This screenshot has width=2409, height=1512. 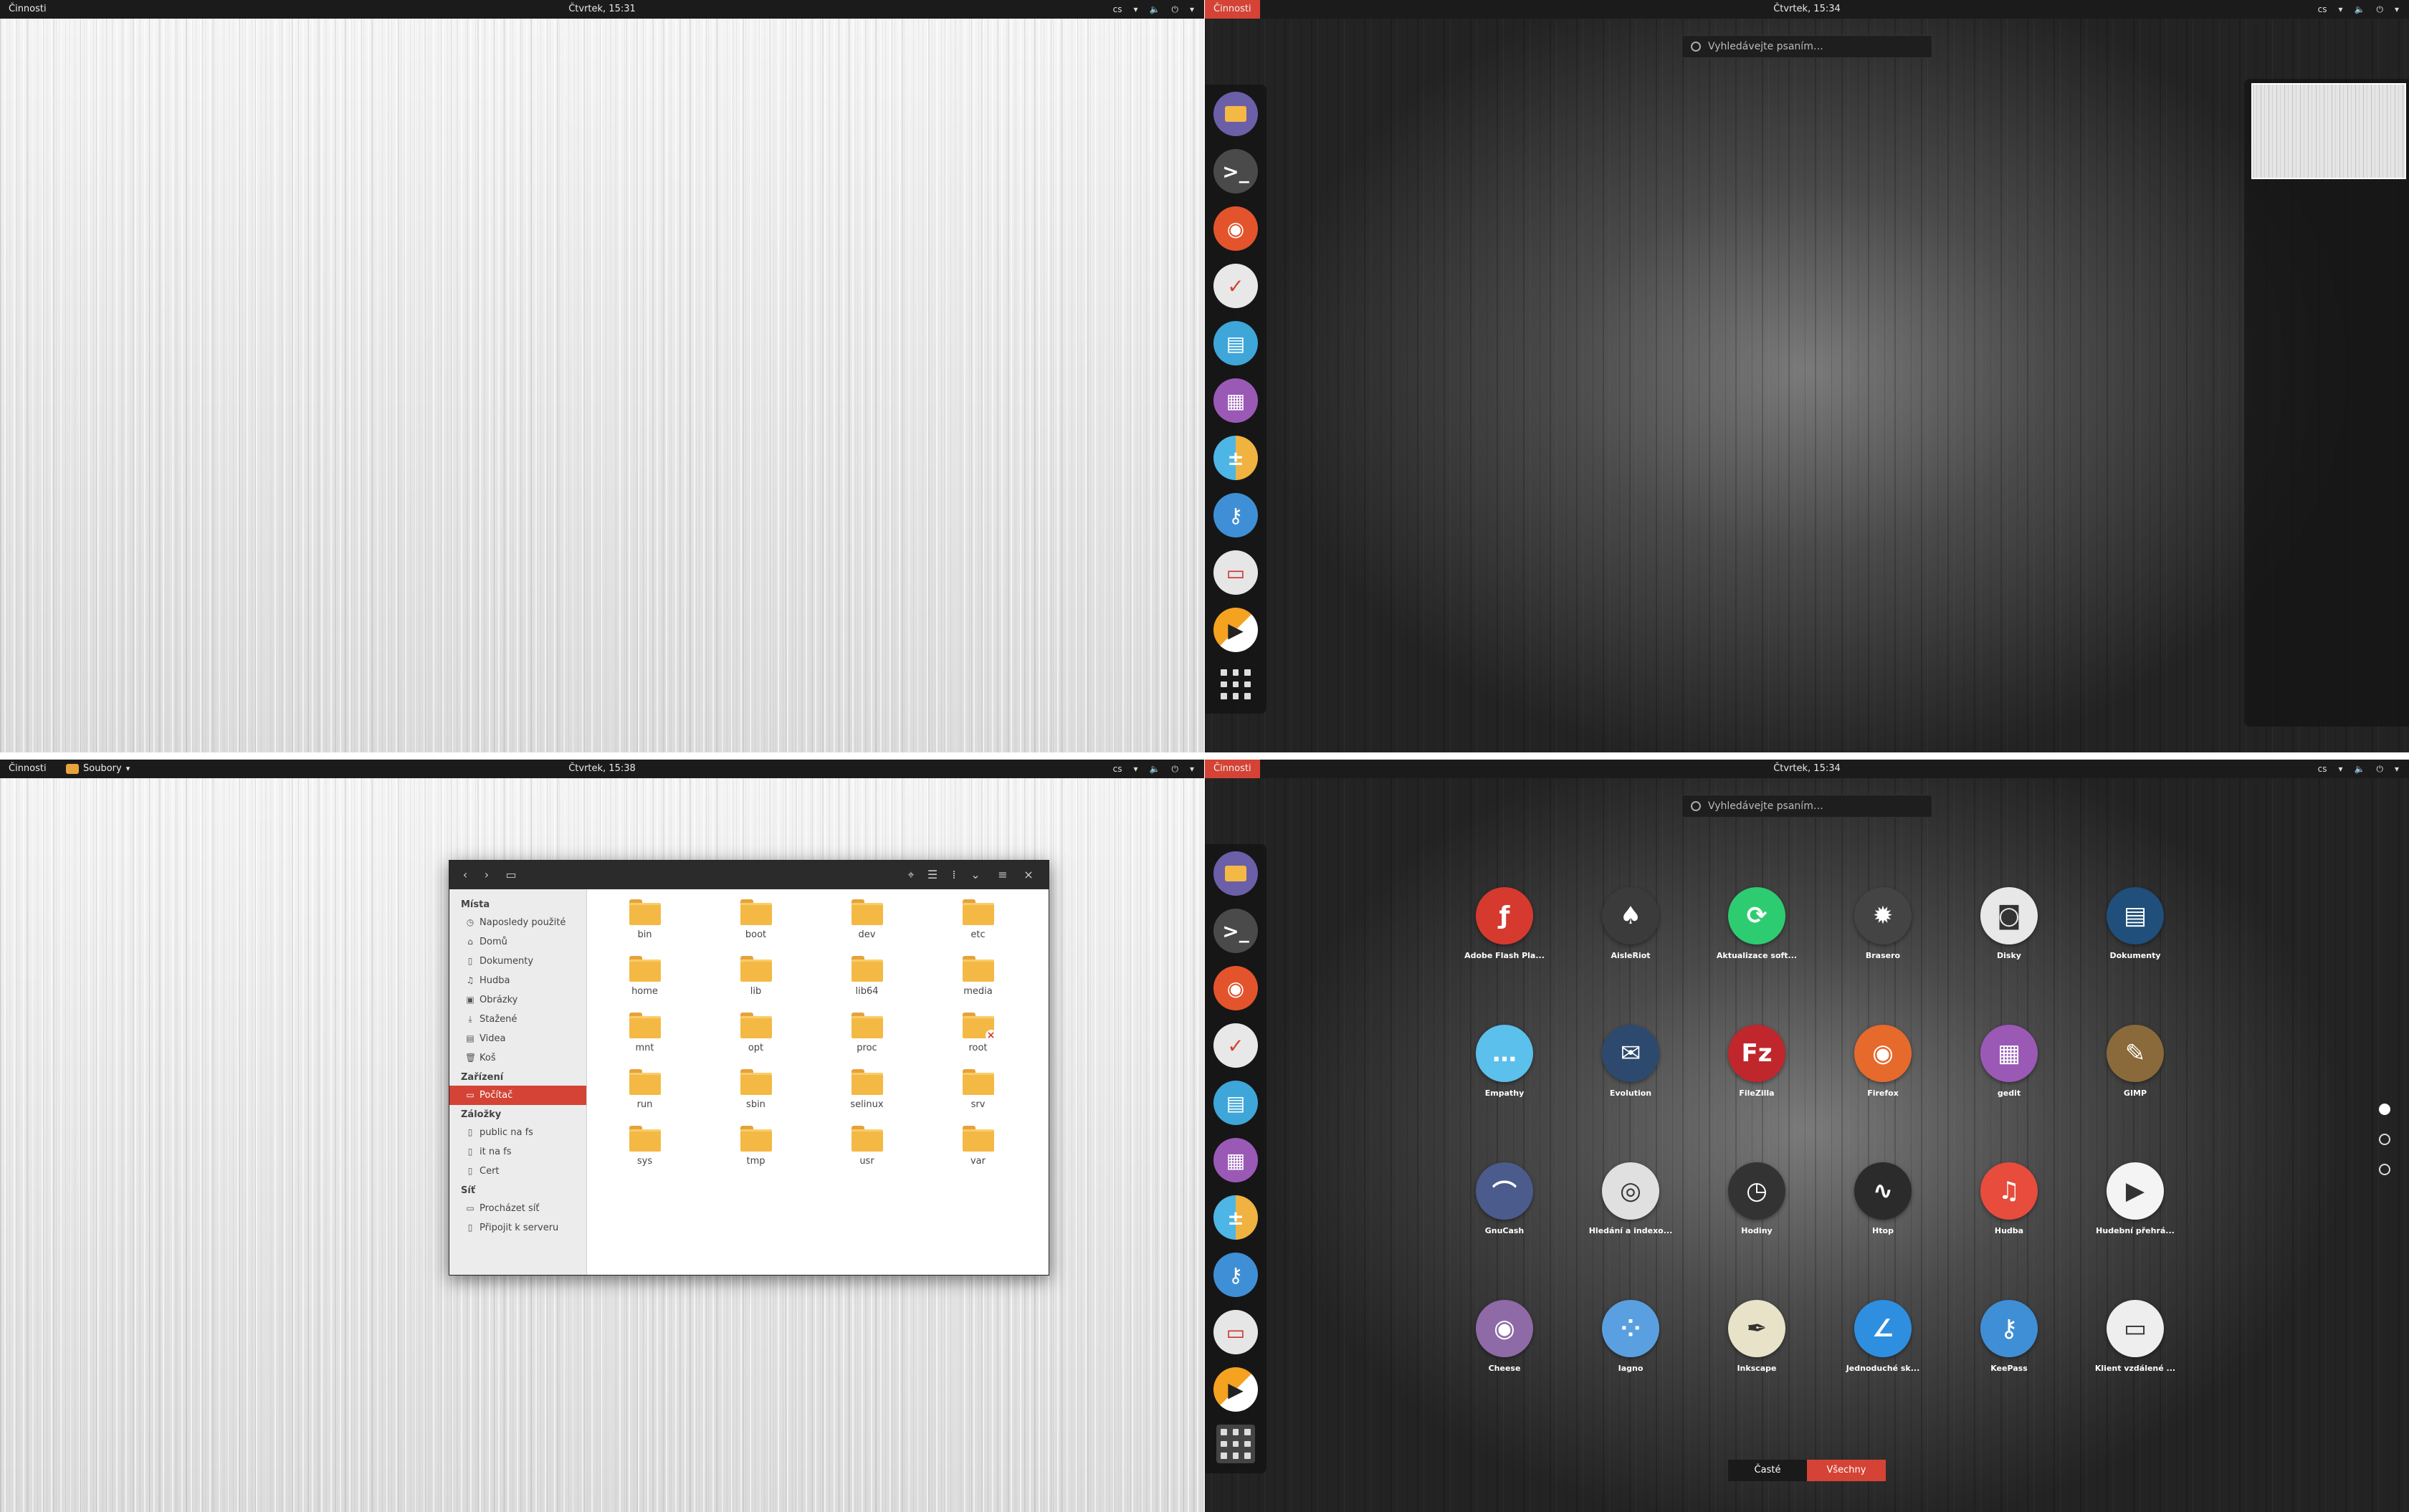 I want to click on app-launcher: ⌒ GnuCash, so click(x=1505, y=1231).